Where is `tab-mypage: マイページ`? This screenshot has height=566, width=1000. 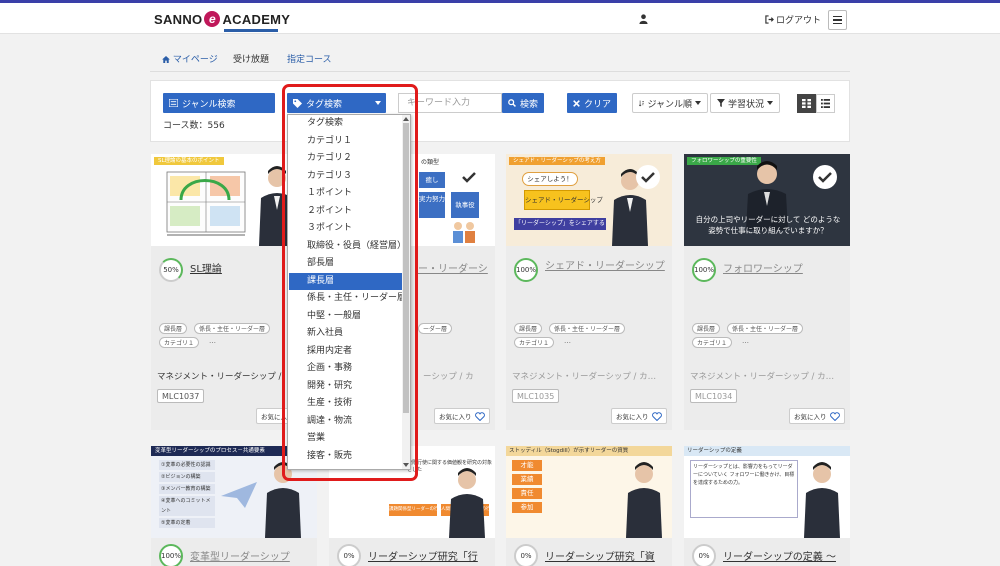
tab-mypage: マイページ is located at coordinates (190, 58).